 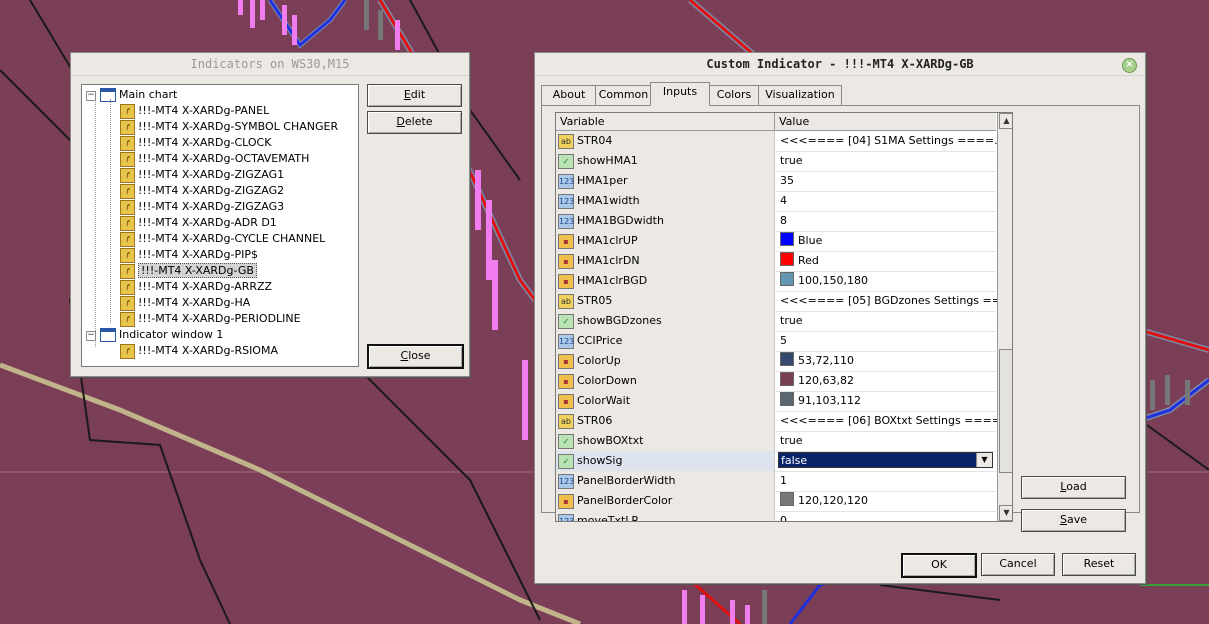 What do you see at coordinates (776, 201) in the screenshot?
I see `table-row: 123 HMA1width 4` at bounding box center [776, 201].